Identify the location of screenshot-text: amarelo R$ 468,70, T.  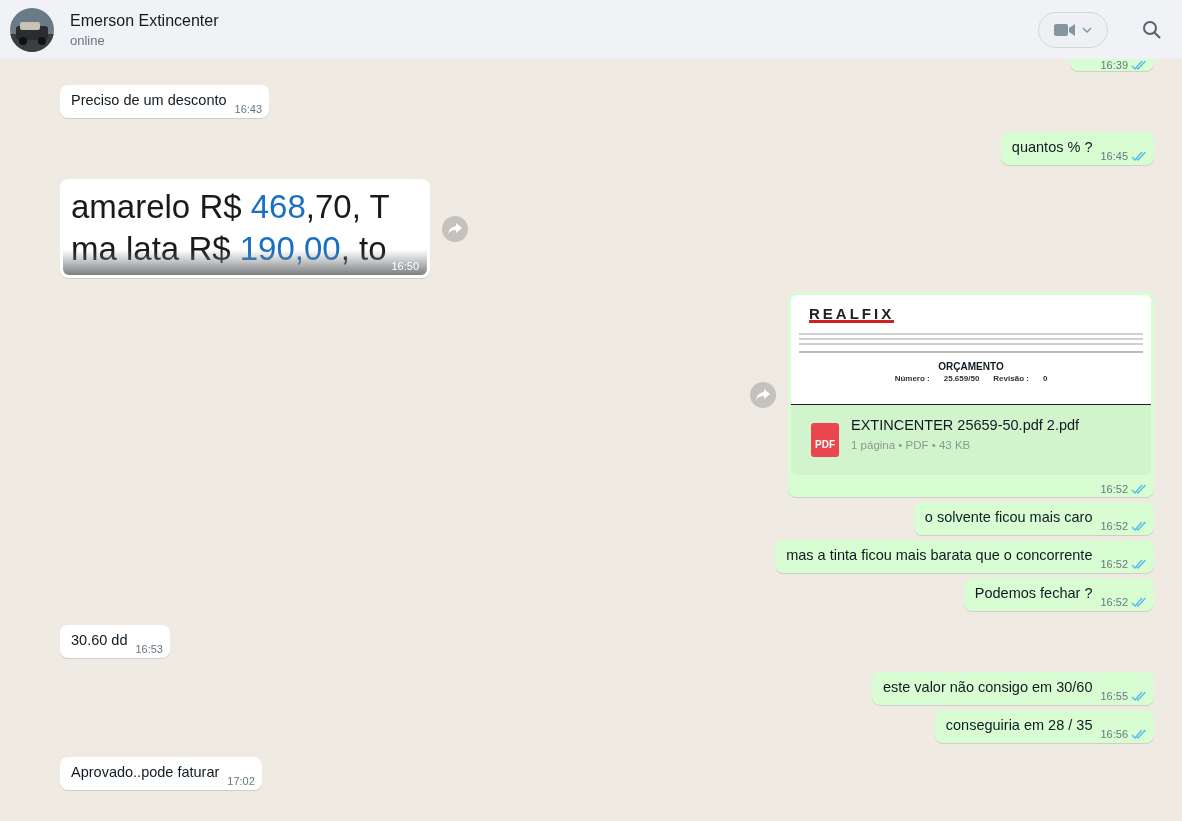
(230, 207).